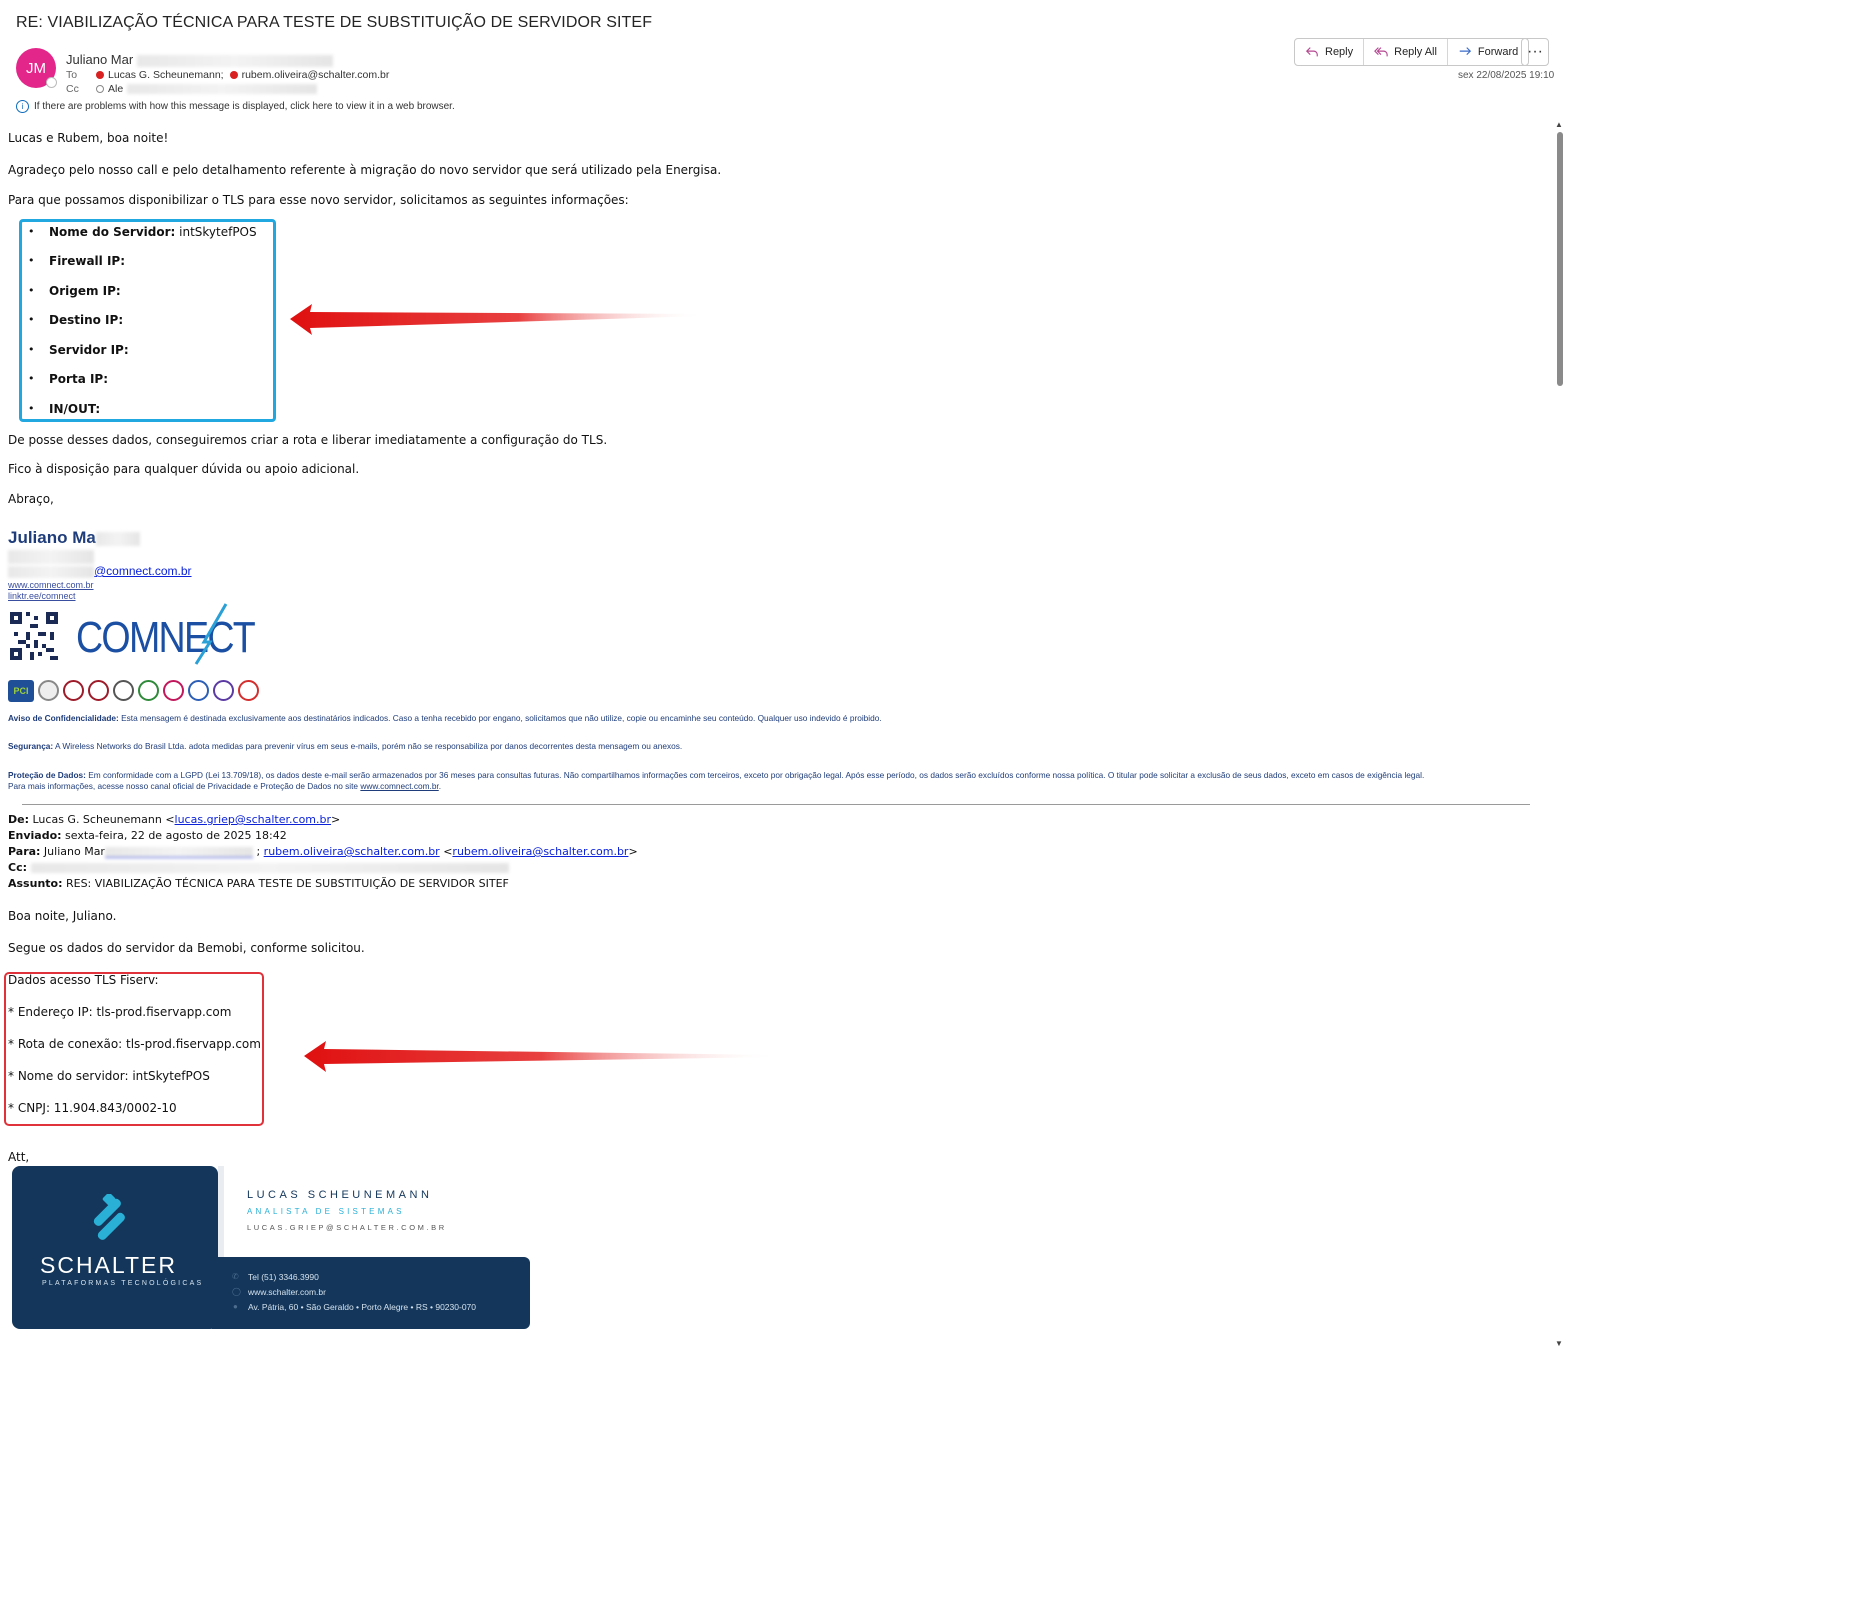  What do you see at coordinates (235, 1276) in the screenshot?
I see `phone-icon: ✆` at bounding box center [235, 1276].